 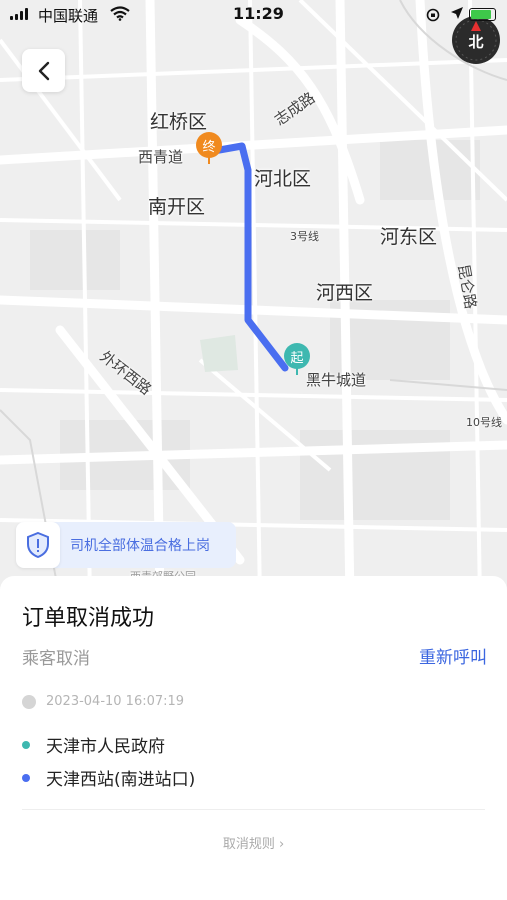 What do you see at coordinates (209, 148) in the screenshot?
I see `end-pin: 终` at bounding box center [209, 148].